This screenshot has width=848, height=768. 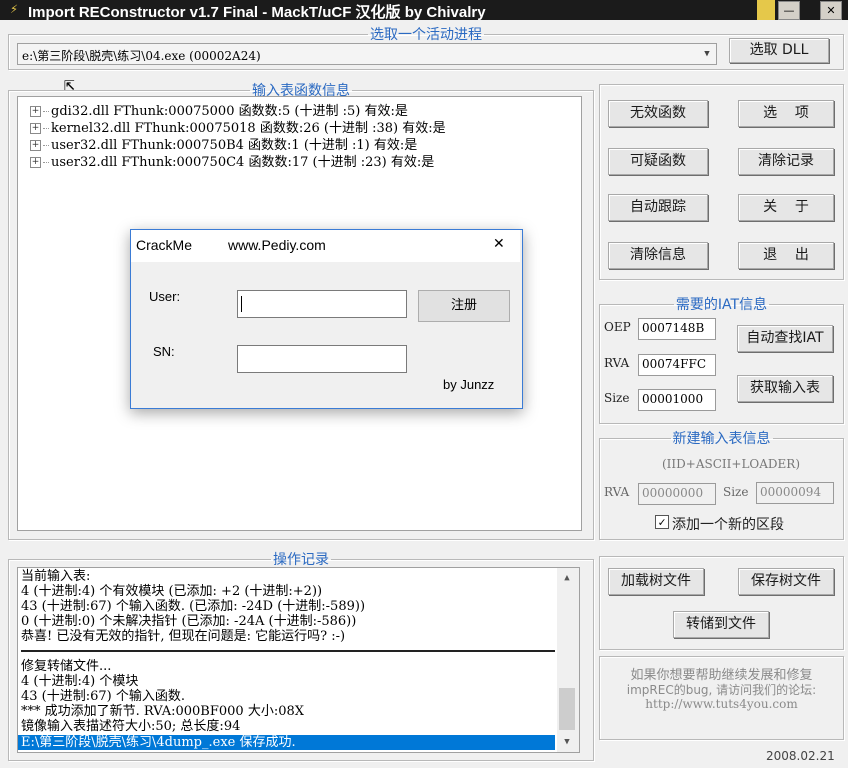 What do you see at coordinates (322, 359) in the screenshot?
I see `sn-input` at bounding box center [322, 359].